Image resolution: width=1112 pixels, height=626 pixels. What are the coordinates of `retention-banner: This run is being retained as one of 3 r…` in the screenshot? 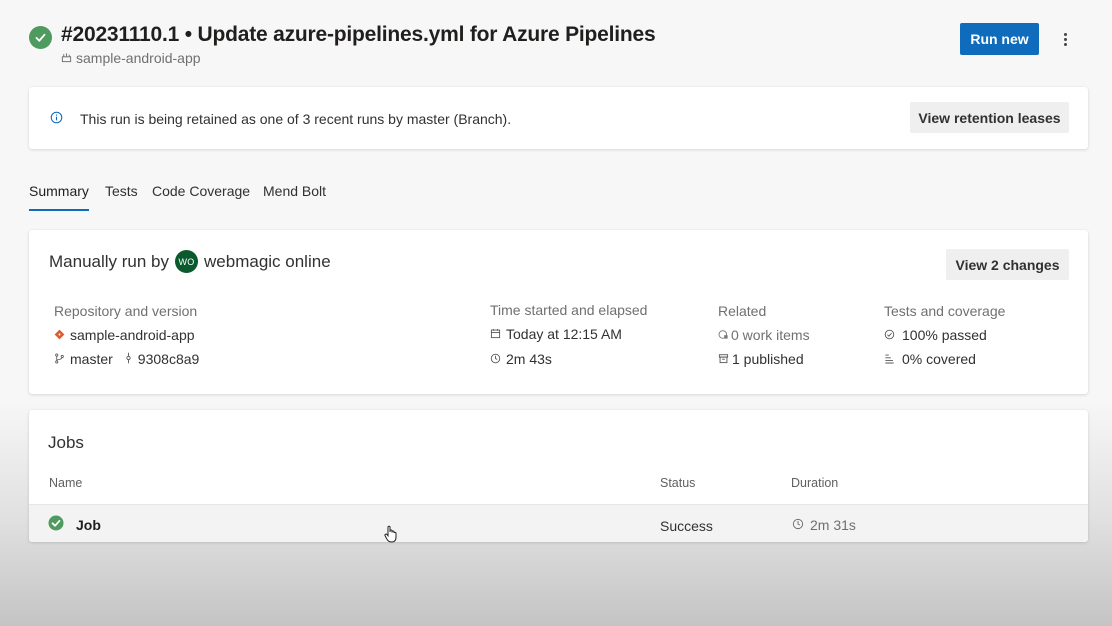 It's located at (558, 118).